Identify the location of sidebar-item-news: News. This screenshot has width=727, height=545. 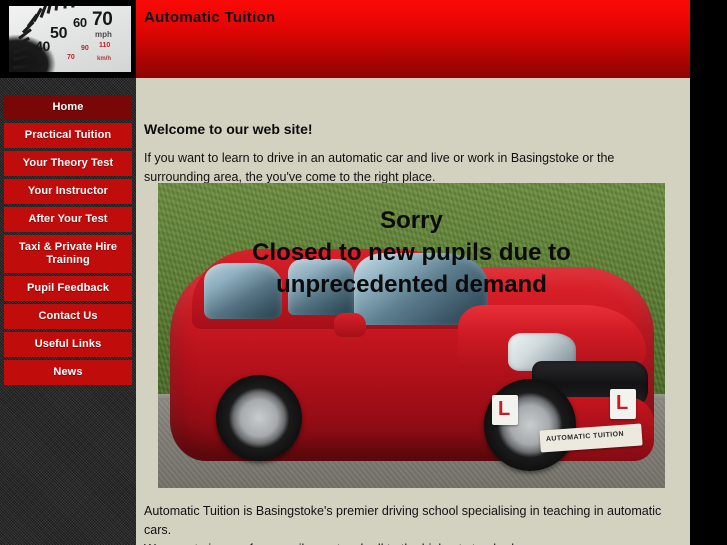
(68, 372).